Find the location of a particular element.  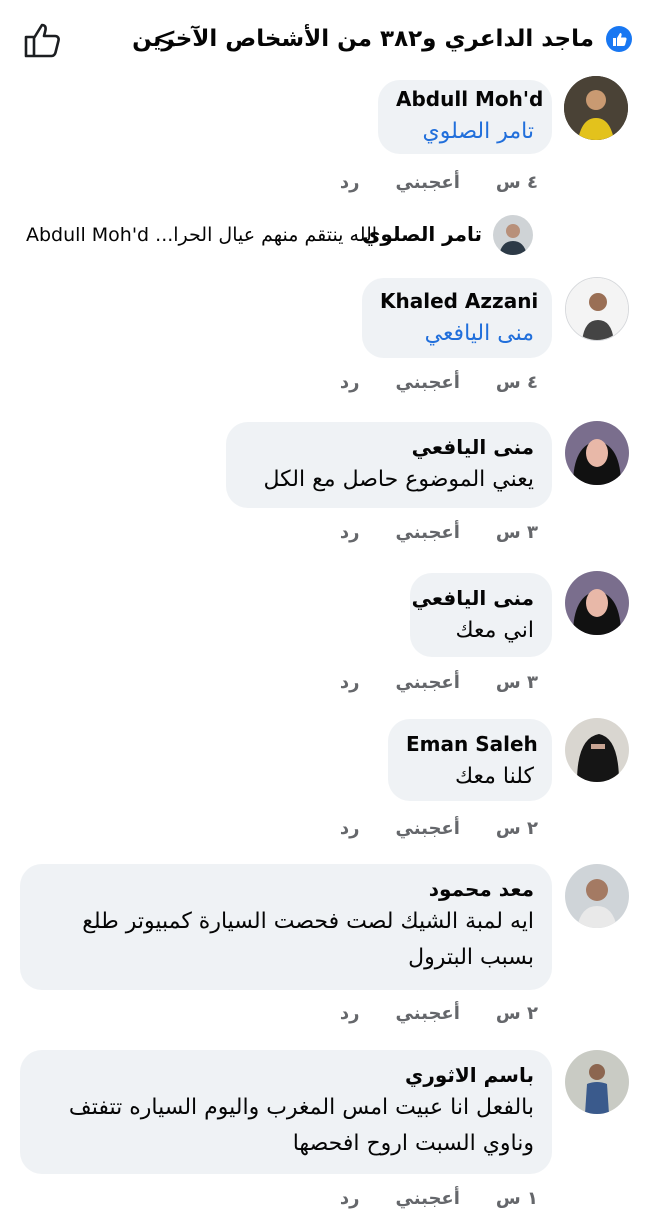

comment-bubble: Khaled Azzani منى اليافعي is located at coordinates (457, 318).